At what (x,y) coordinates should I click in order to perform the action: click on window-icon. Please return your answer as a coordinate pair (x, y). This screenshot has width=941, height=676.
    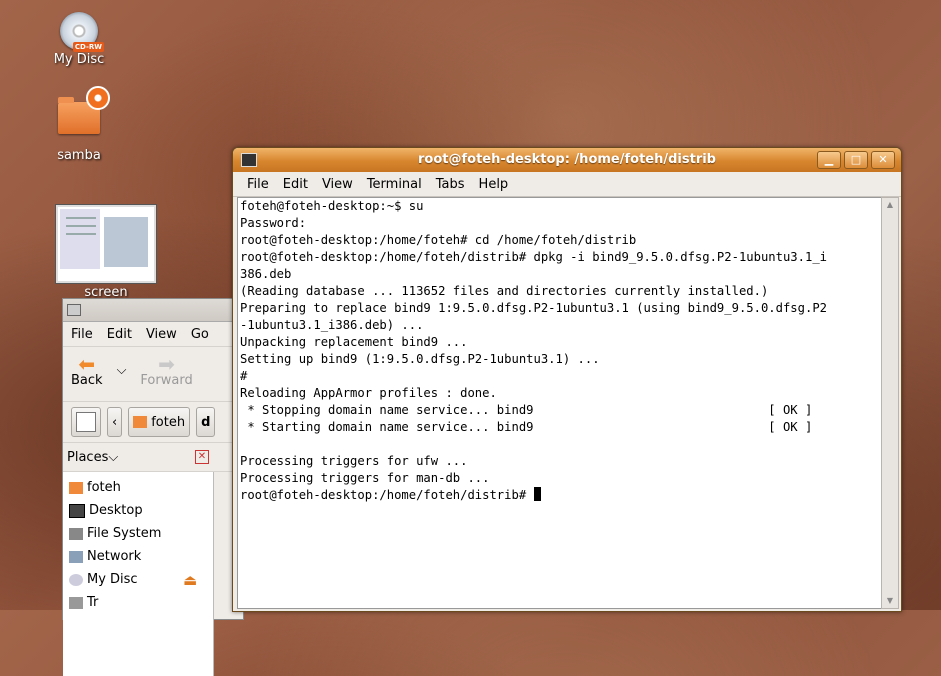
    Looking at the image, I should click on (74, 310).